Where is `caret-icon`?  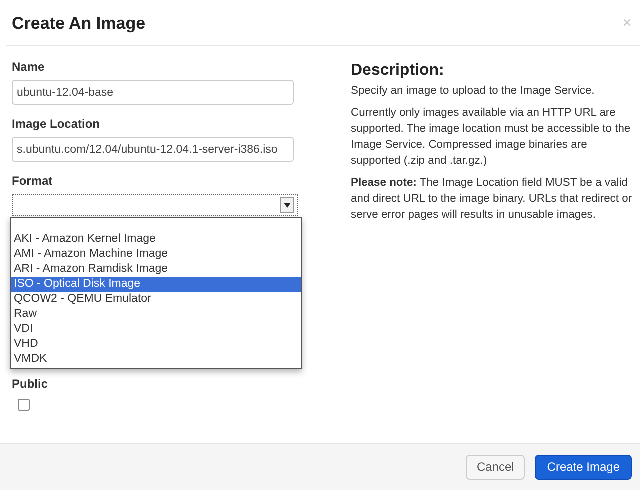 caret-icon is located at coordinates (287, 205).